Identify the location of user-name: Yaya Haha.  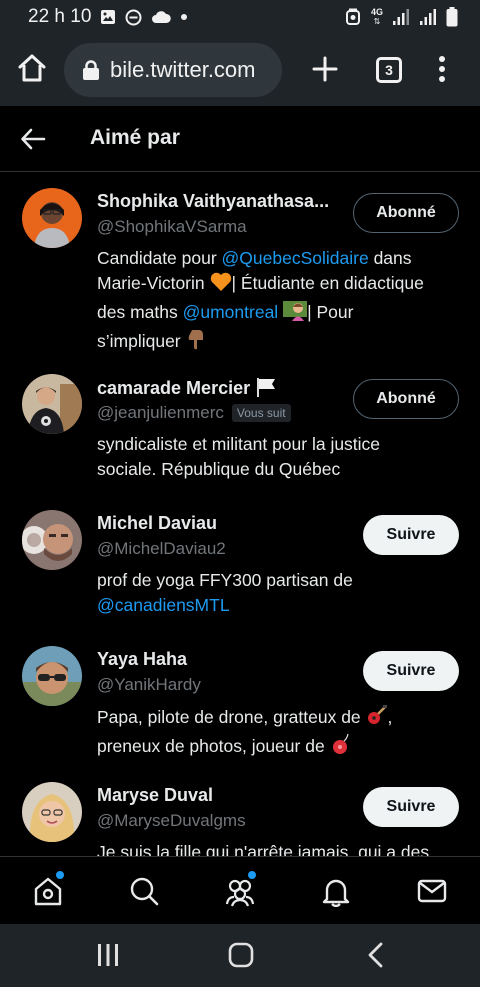
(142, 659).